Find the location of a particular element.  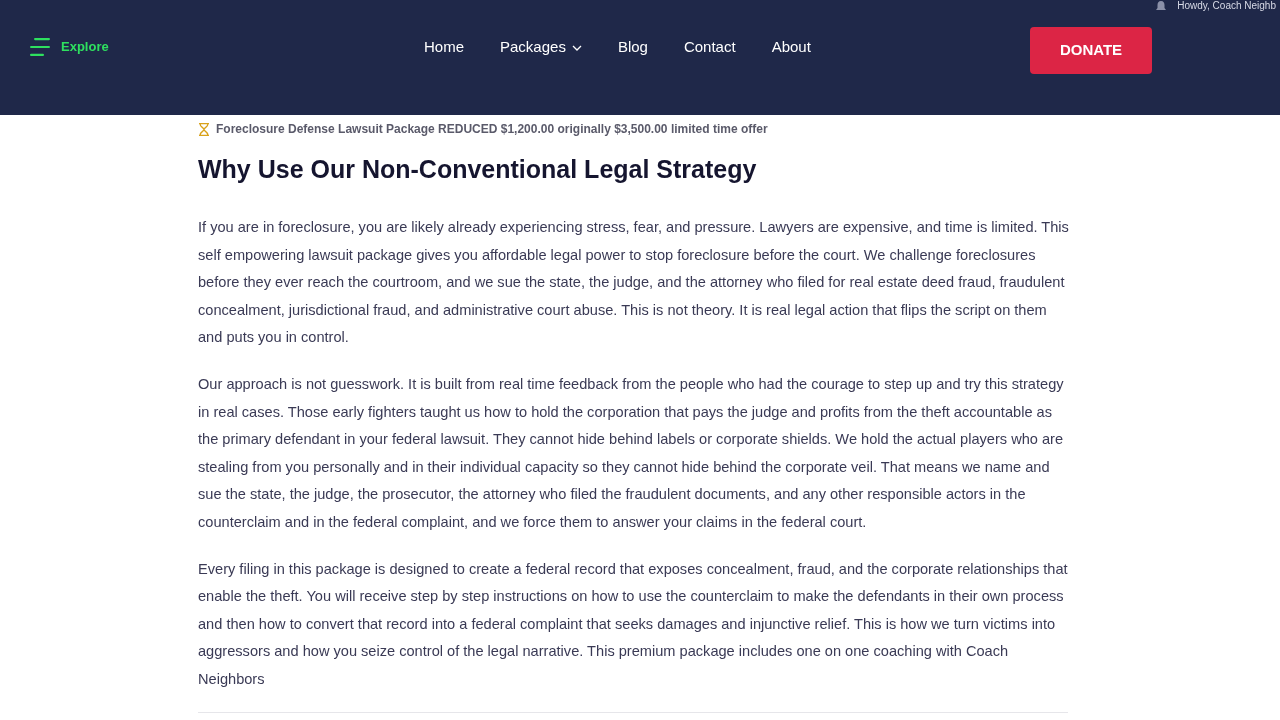

body-paragraph: Our approach is not guesswork. It is built from real time feedback from the people who had the courage to step up and try this strategy in real cases. Those early fighters taught us how to hold the corporation that pays the judge and profits from the theft accountable as the primary defendant in your federal lawsuit. They cannot hide behind labels or corporate shields. We hold the actual players who are stealing from you personally and in their individual capacity so they cannot hide behind the corporate veil. That means we name and sue the state, the judge, the prosecutor, the attorney who filed the fraudulent documents, and any other responsible actors in the counterclaim and in the federal complaint, and we force them to answer your claims in the federal court. is located at coordinates (631, 453).